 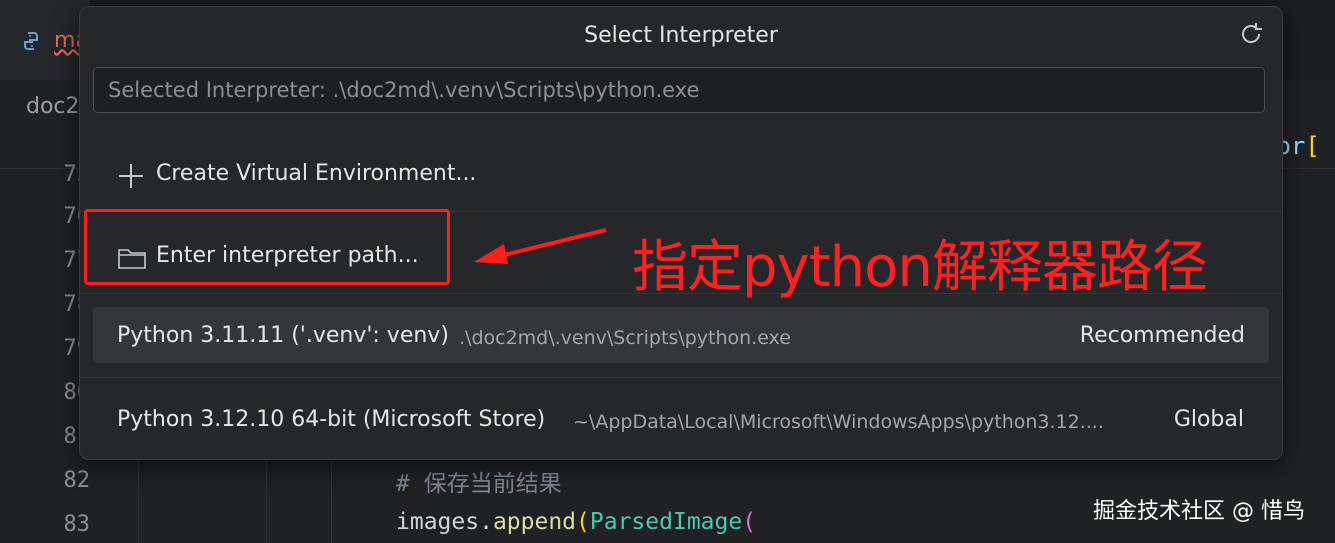 What do you see at coordinates (1312, 146) in the screenshot?
I see `code-fragment-bracket: [` at bounding box center [1312, 146].